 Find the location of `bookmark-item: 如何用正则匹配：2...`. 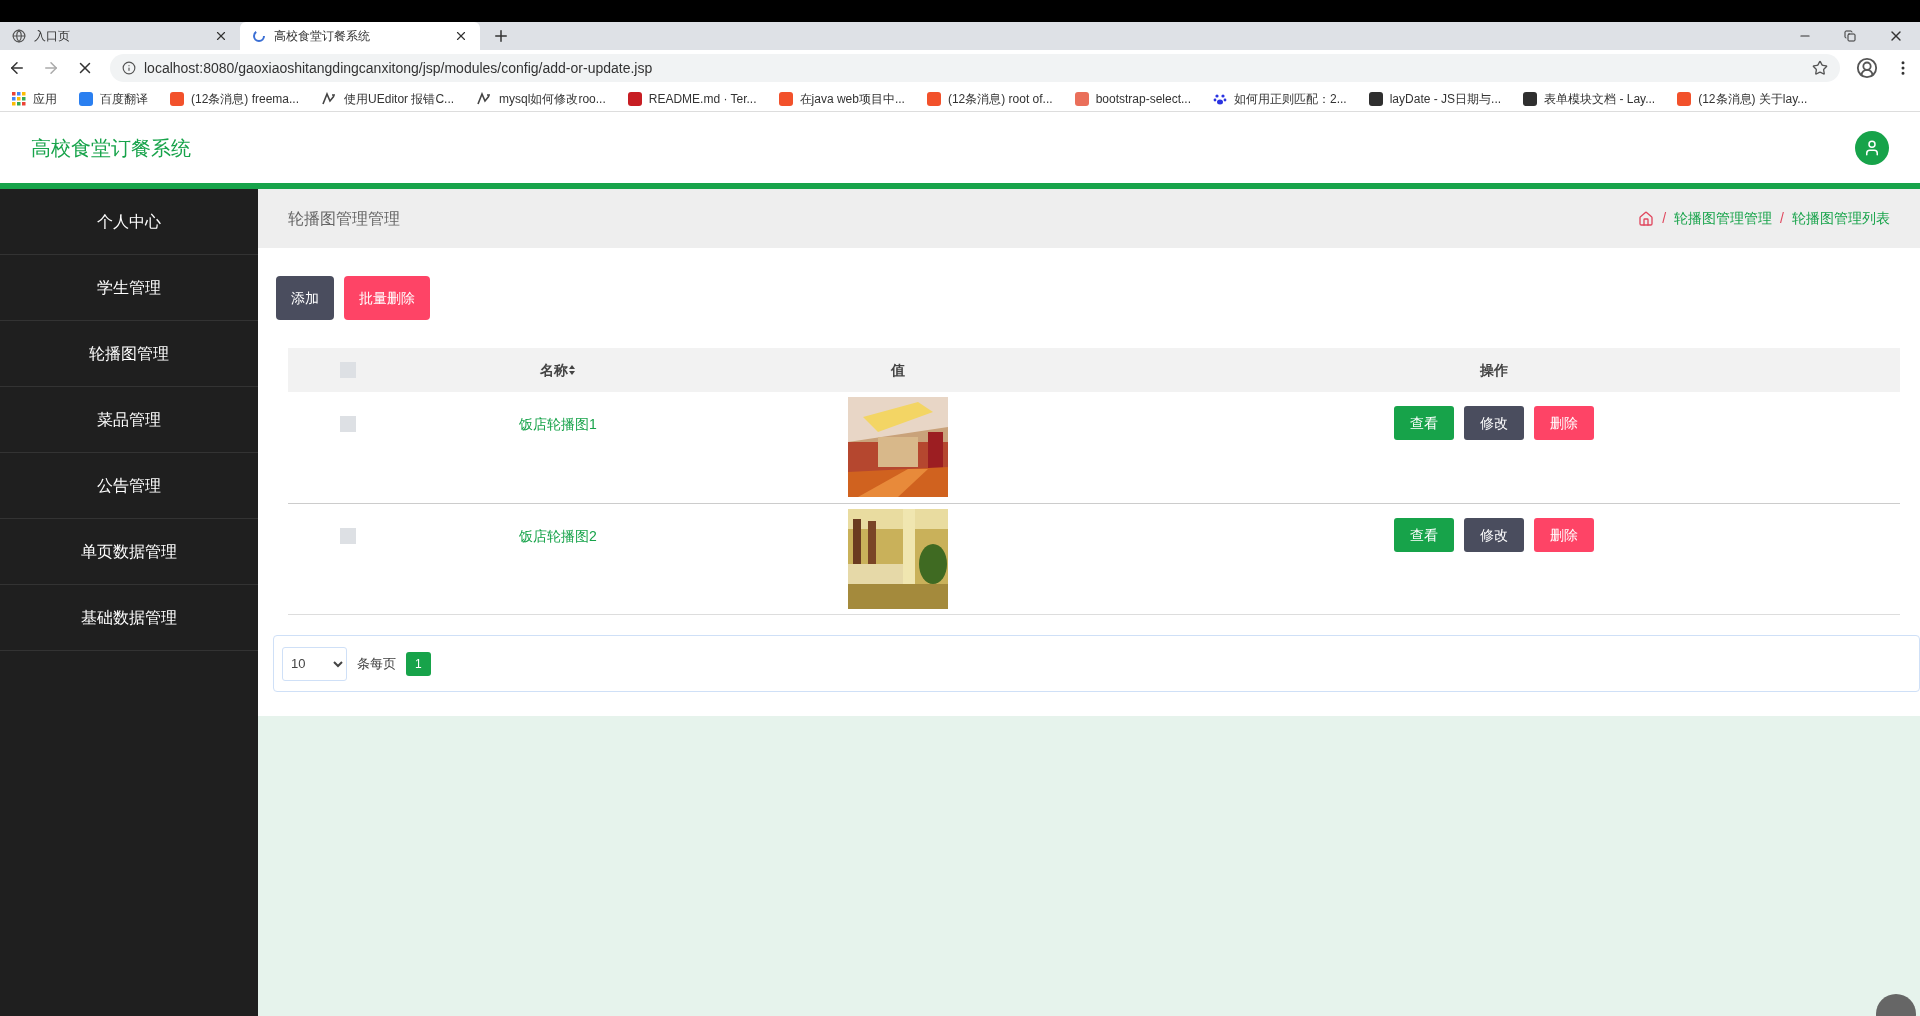

bookmark-item: 如何用正则匹配：2... is located at coordinates (1280, 98).